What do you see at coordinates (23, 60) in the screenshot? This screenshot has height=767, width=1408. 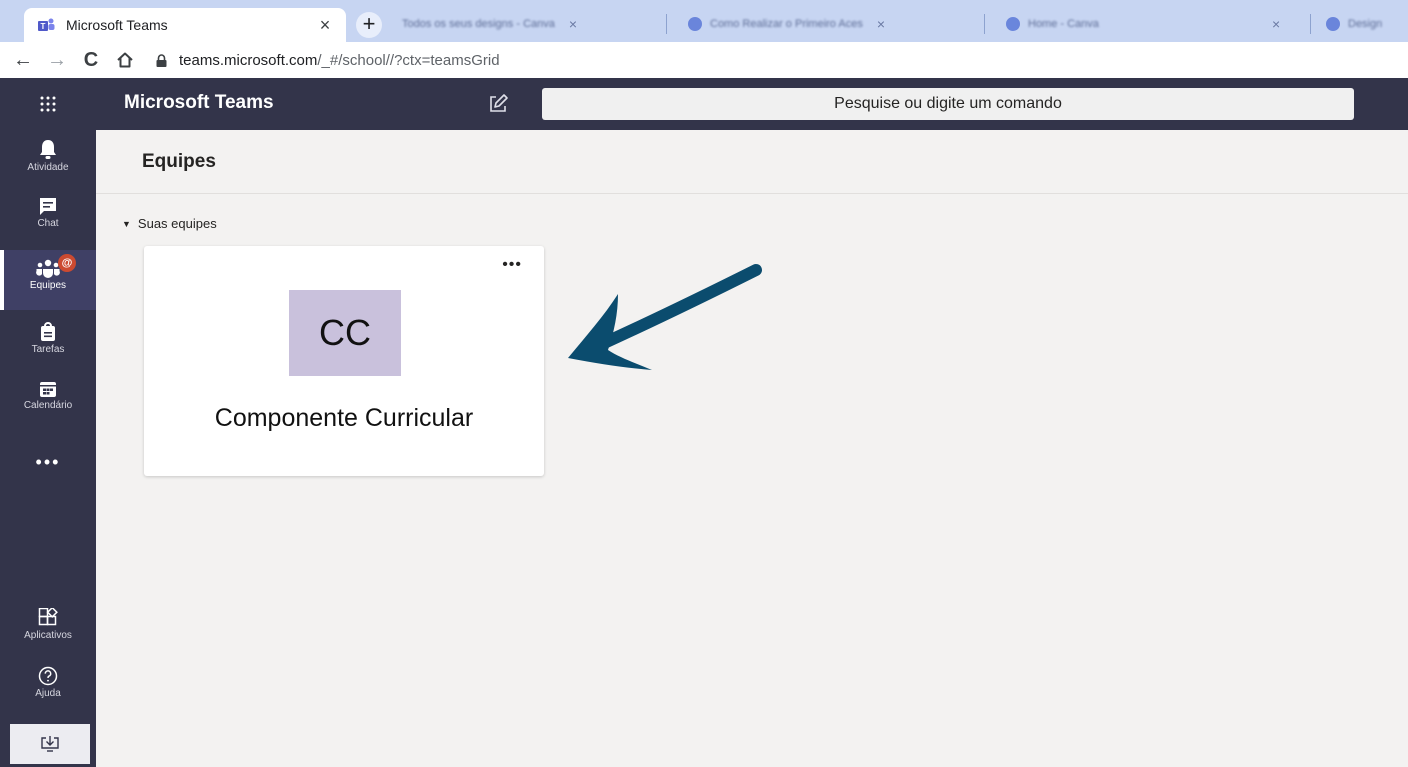 I see `back-button: ←` at bounding box center [23, 60].